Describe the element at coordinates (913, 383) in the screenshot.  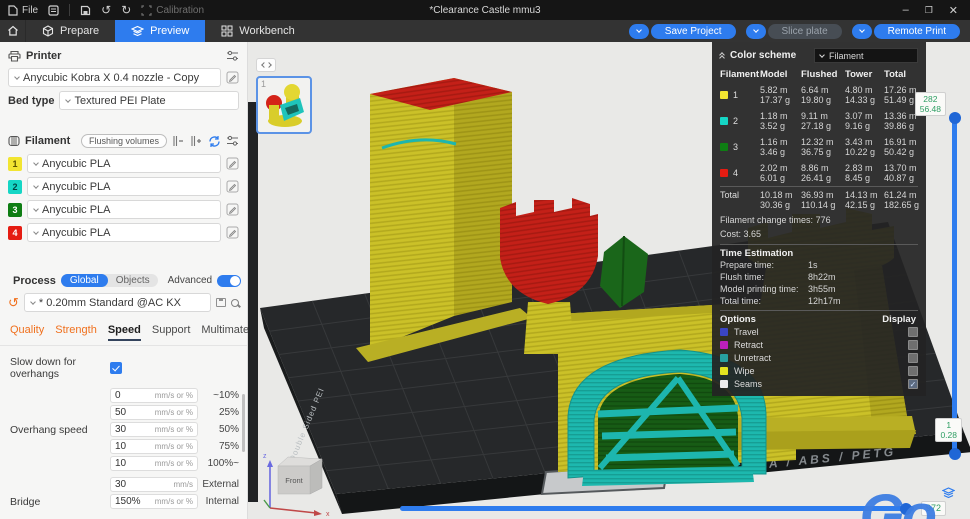
I see `seams-checkbox: ✓` at that location.